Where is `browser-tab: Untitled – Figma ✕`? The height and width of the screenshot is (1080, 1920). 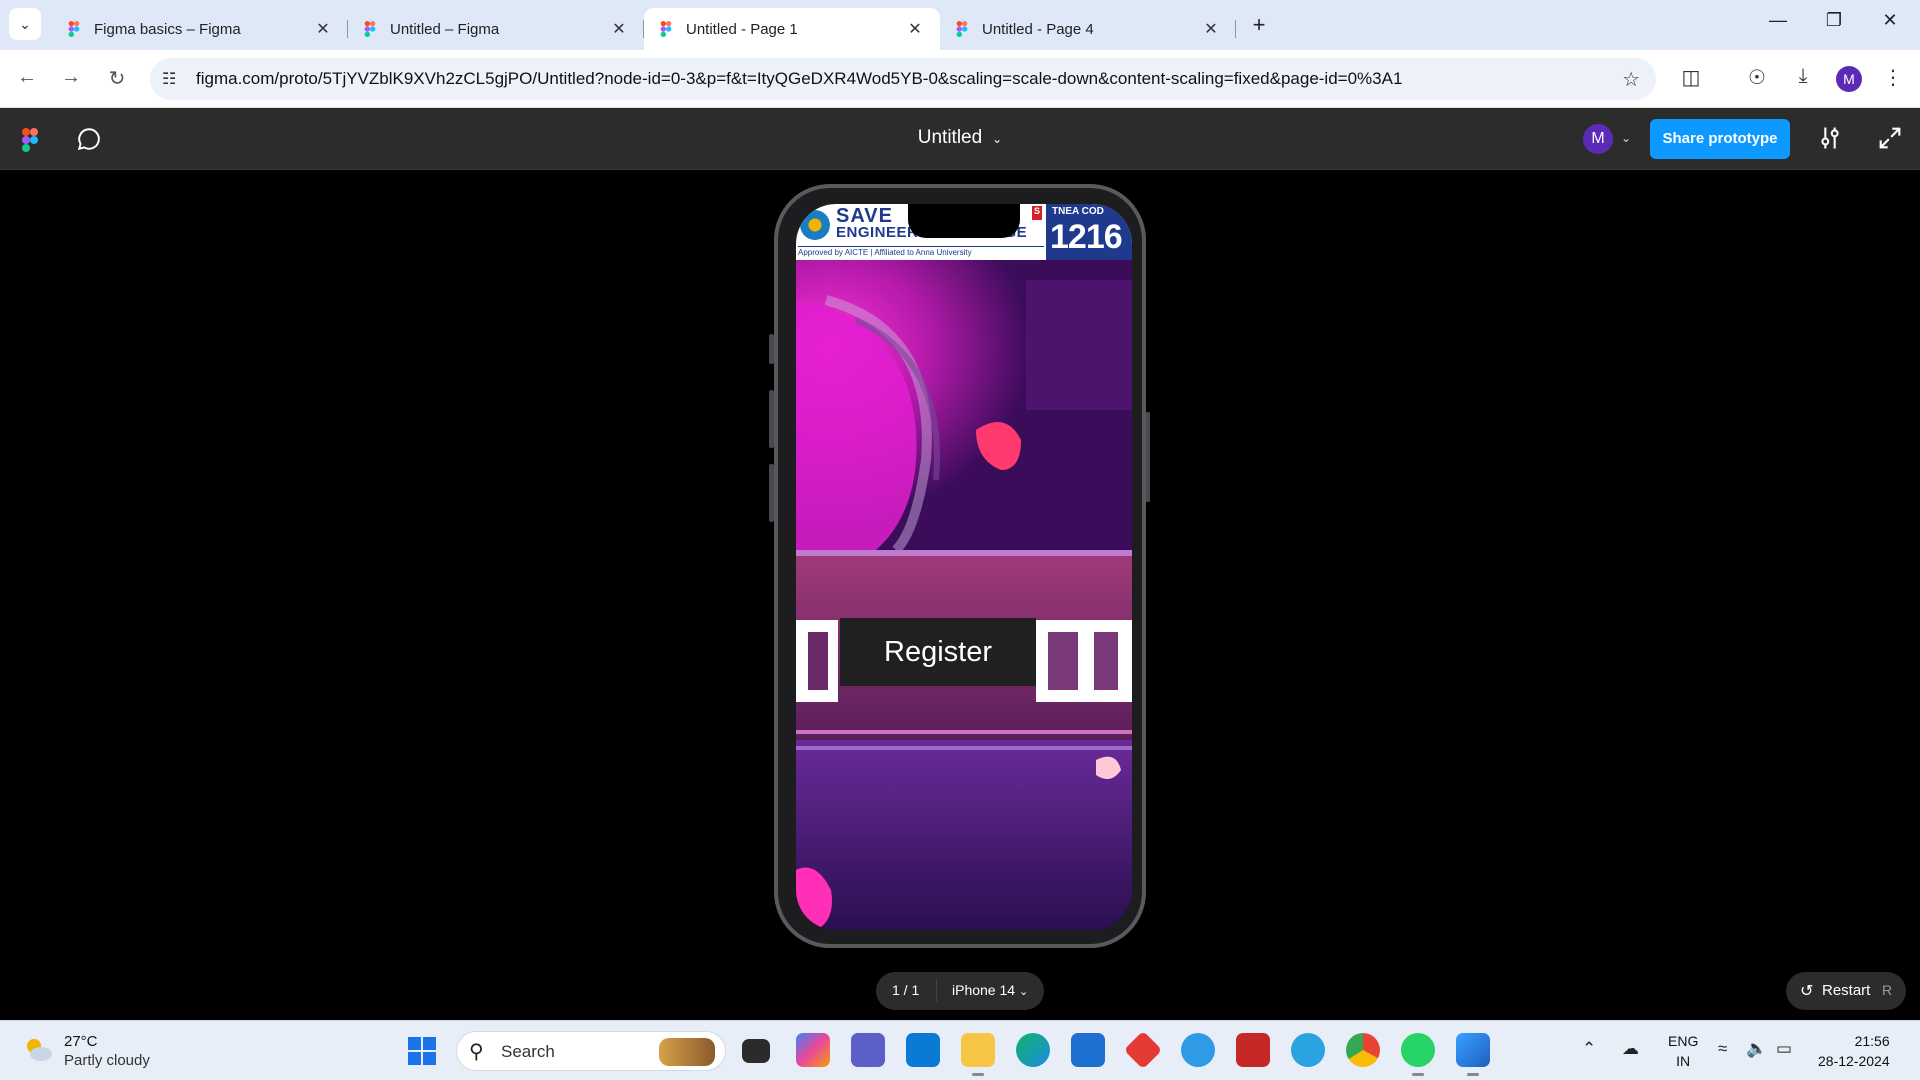 browser-tab: Untitled – Figma ✕ is located at coordinates (496, 29).